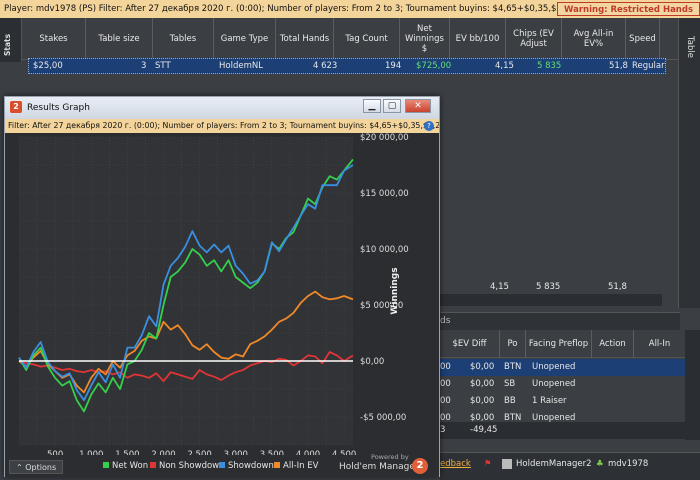 This screenshot has height=480, width=700. I want to click on hand-row: 00 $0,00 BTN Unopened, so click(562, 367).